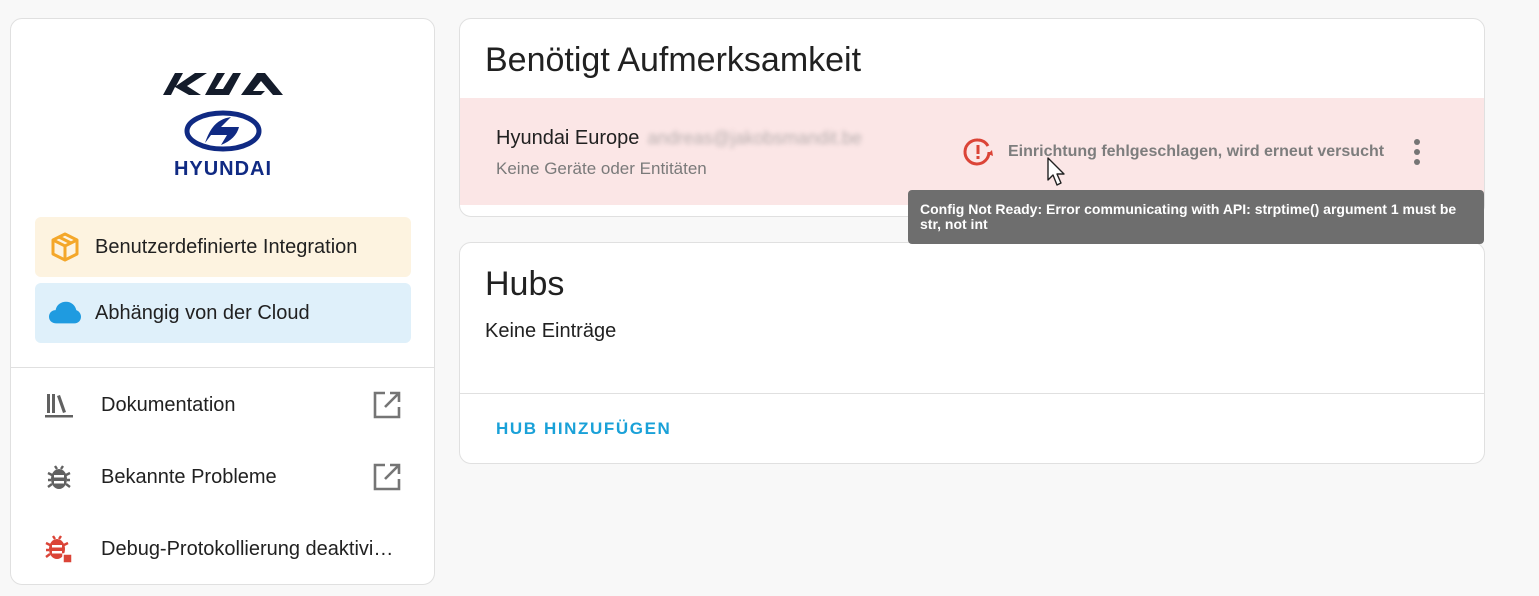  I want to click on mouse-cursor-icon, so click(1057, 172).